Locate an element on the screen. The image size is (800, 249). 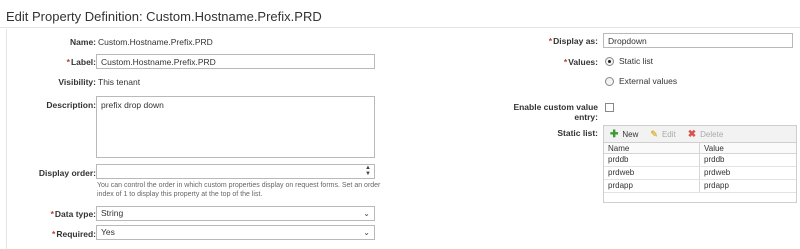
required-label-text: Required: is located at coordinates (76, 234).